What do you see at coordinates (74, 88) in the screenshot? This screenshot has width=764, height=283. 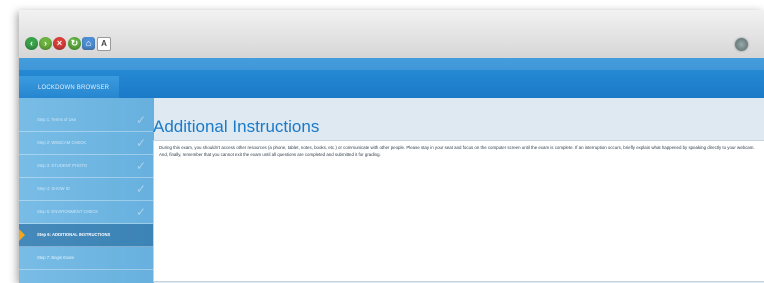 I see `app-title: LOCKDOWN BROWSER` at bounding box center [74, 88].